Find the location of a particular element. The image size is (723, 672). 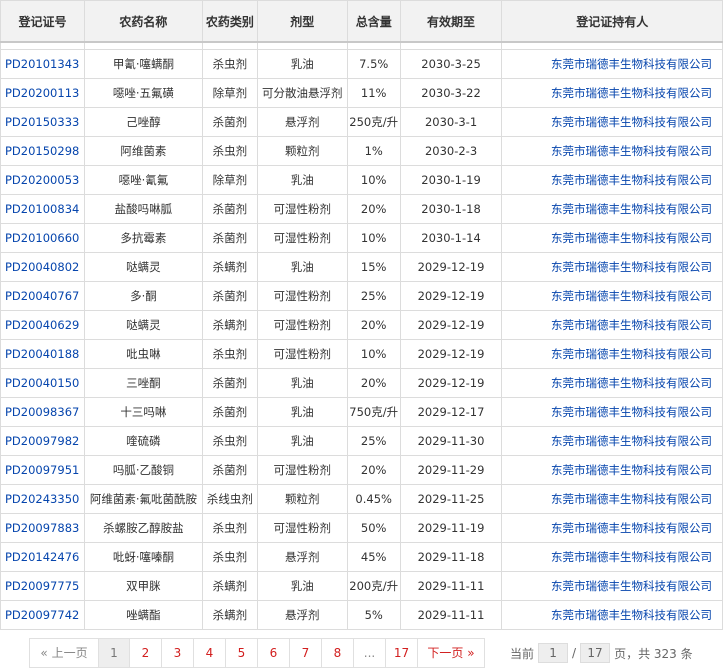

prev-page-button: « 上一页 is located at coordinates (64, 653).